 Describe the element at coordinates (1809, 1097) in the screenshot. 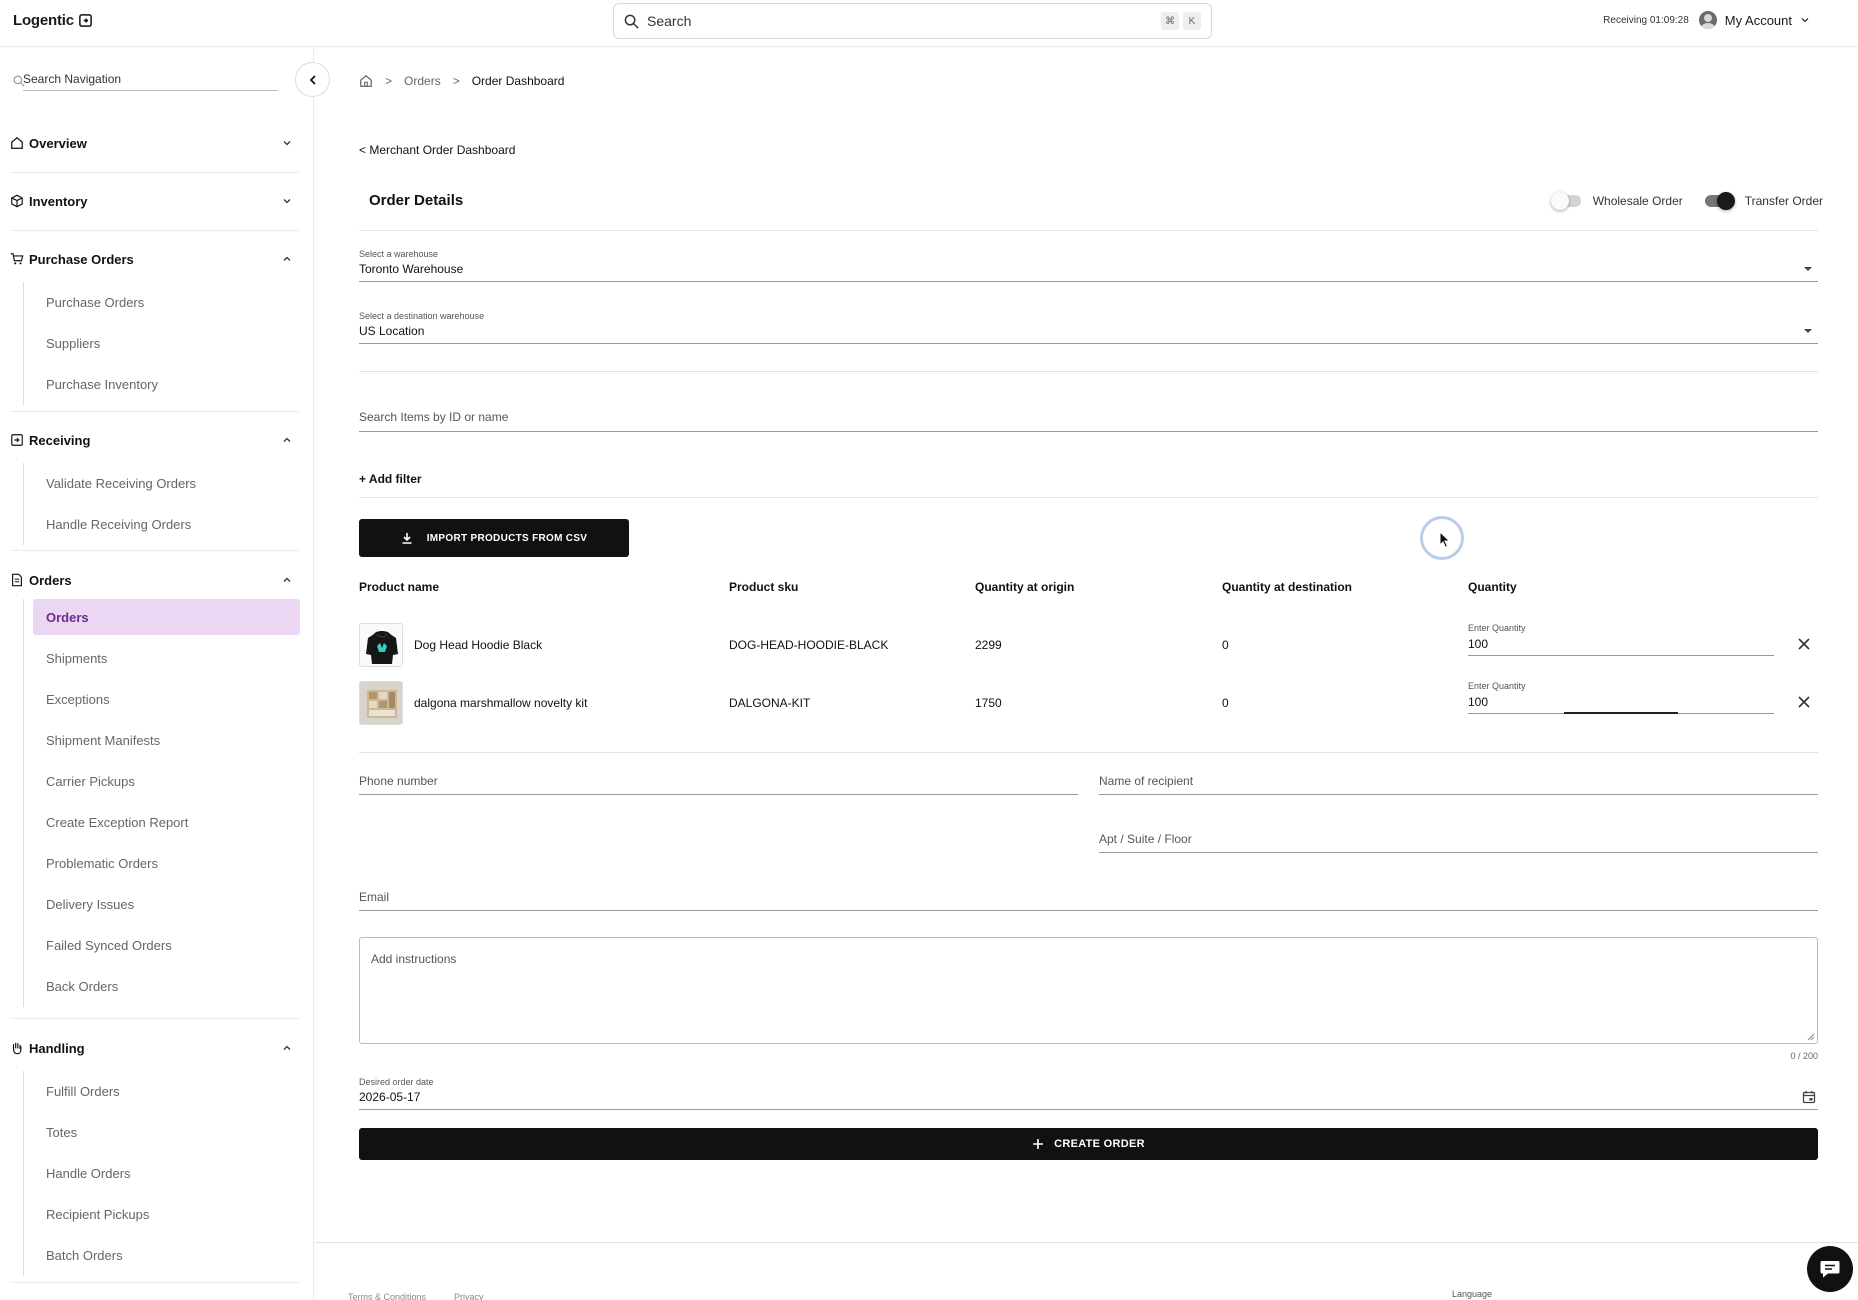

I see `calendar-icon` at that location.